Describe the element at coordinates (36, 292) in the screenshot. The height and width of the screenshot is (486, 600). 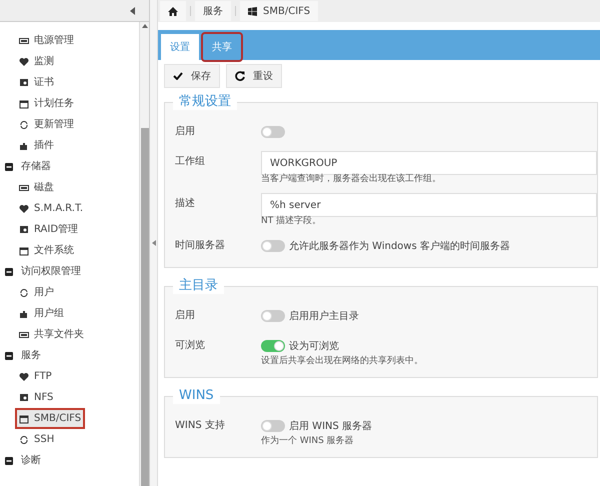
I see `nav-item: 用户` at that location.